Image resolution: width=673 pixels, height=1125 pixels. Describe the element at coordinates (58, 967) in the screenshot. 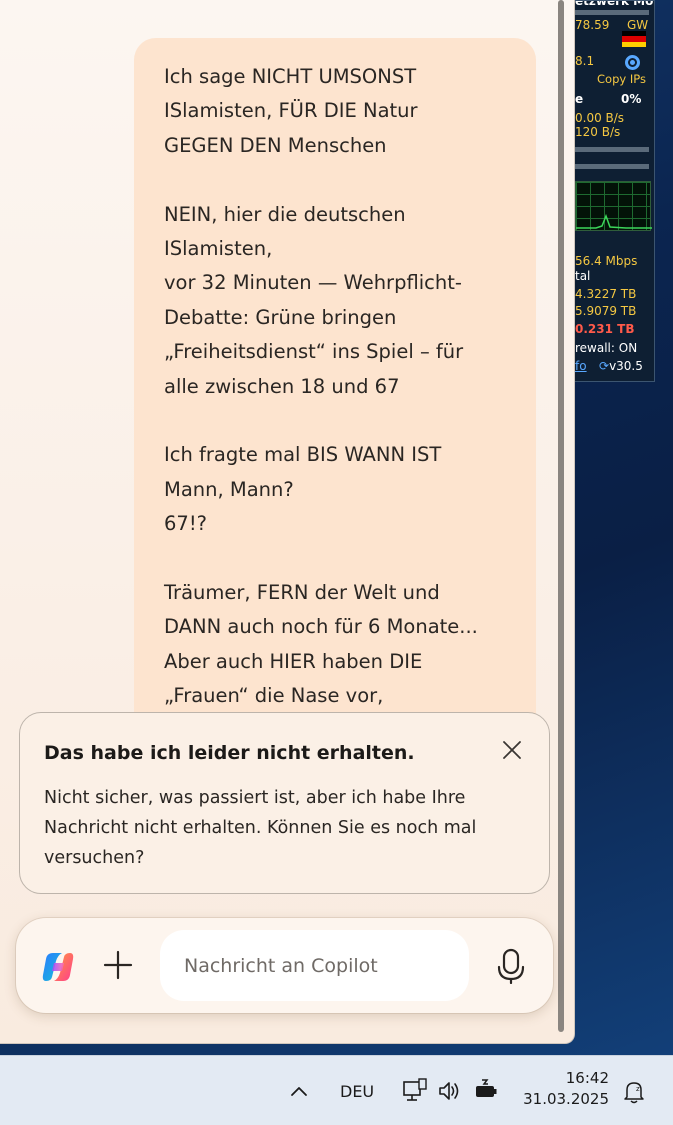

I see `copilot-logo-icon` at that location.